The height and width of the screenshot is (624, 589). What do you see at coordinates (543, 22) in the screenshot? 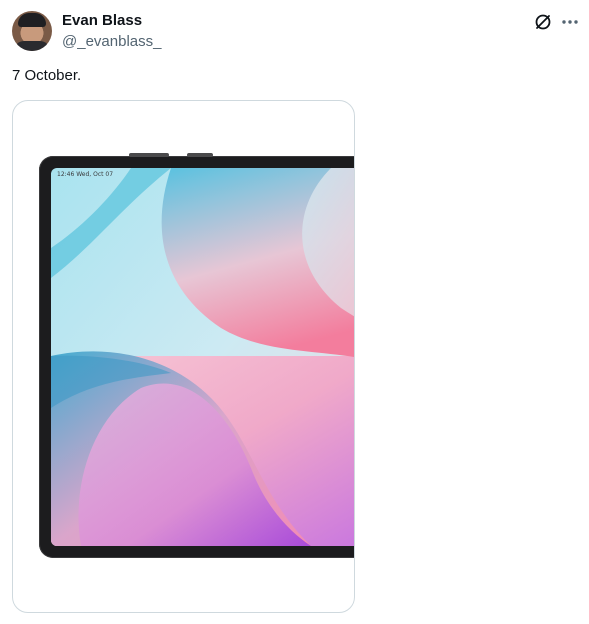
I see `grok-icon` at bounding box center [543, 22].